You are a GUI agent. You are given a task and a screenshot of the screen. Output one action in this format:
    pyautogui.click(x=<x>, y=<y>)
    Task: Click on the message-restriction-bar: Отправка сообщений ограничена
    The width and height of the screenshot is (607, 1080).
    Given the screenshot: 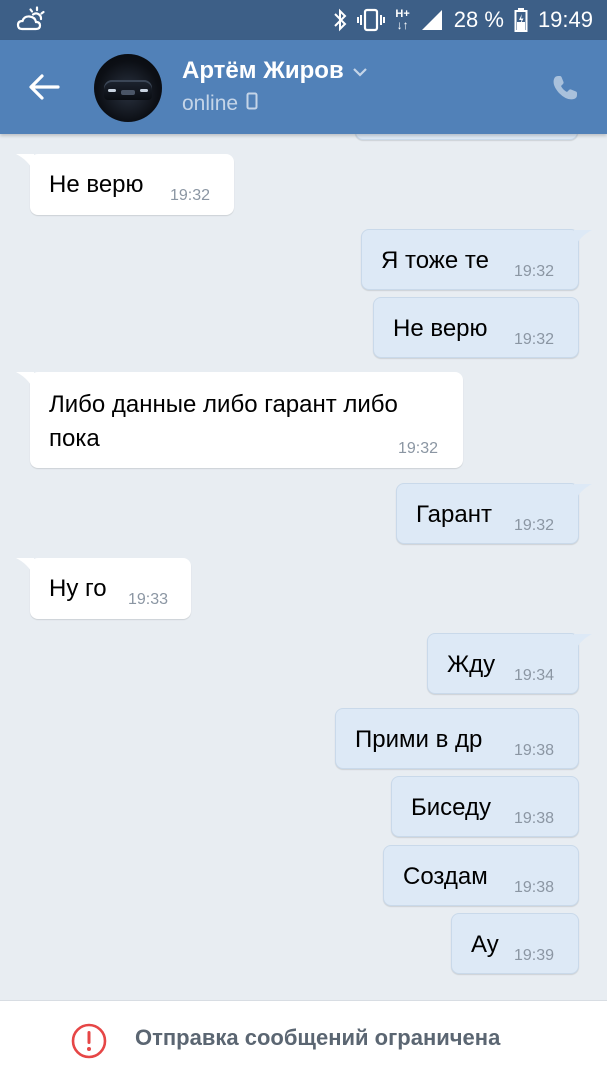 What is the action you would take?
    pyautogui.click(x=303, y=1040)
    